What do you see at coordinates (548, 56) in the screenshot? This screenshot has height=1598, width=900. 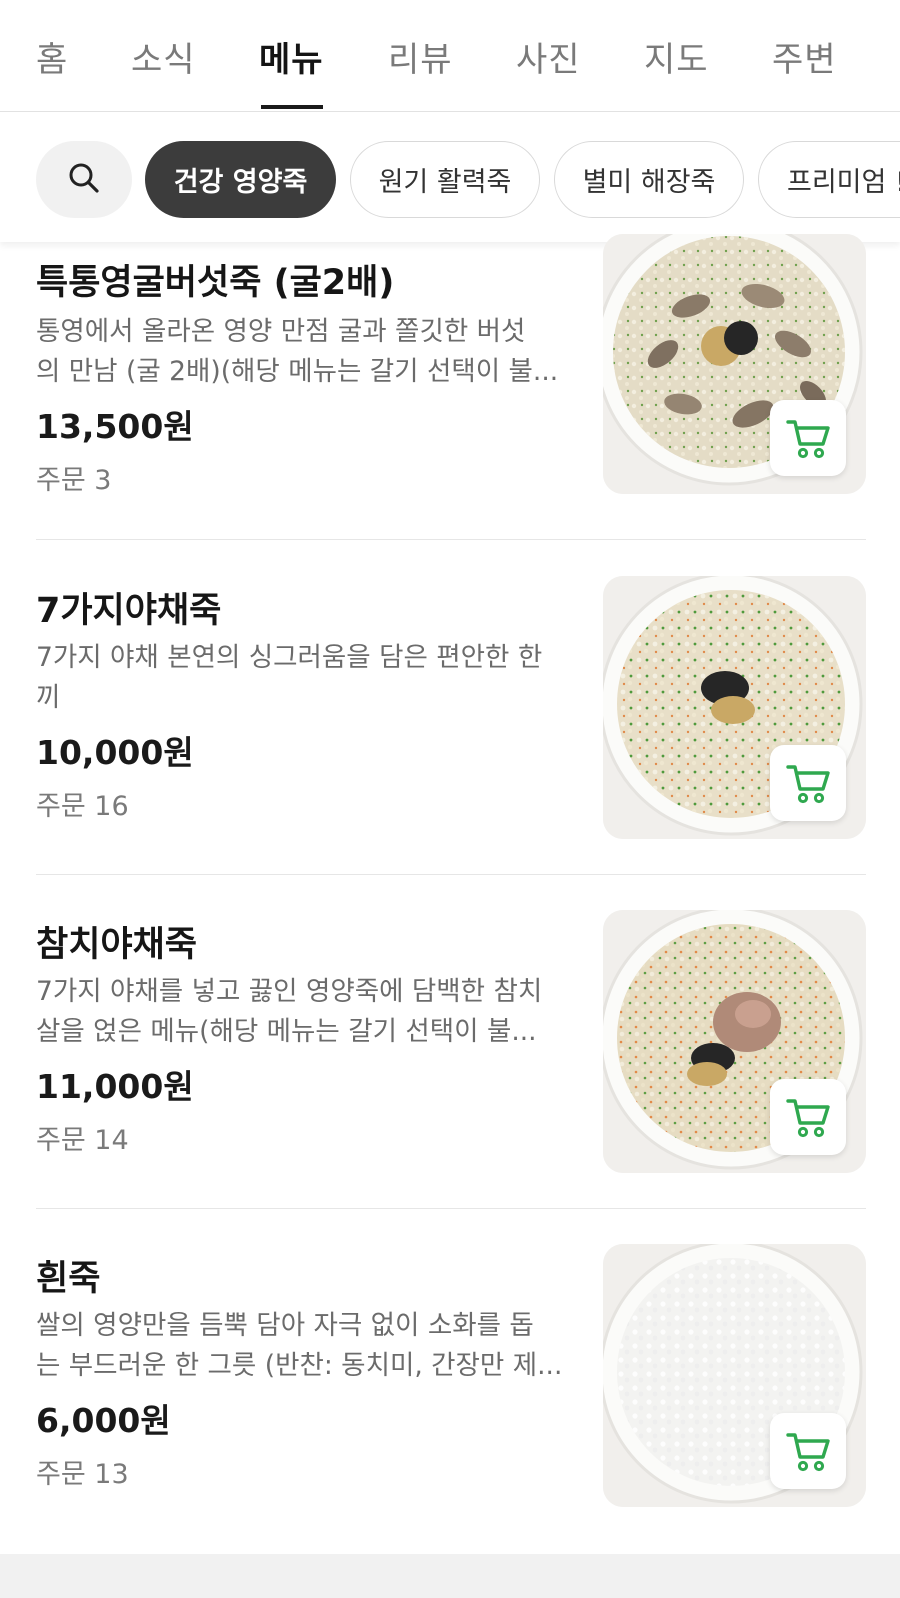 I see `tab-photos: 사진` at bounding box center [548, 56].